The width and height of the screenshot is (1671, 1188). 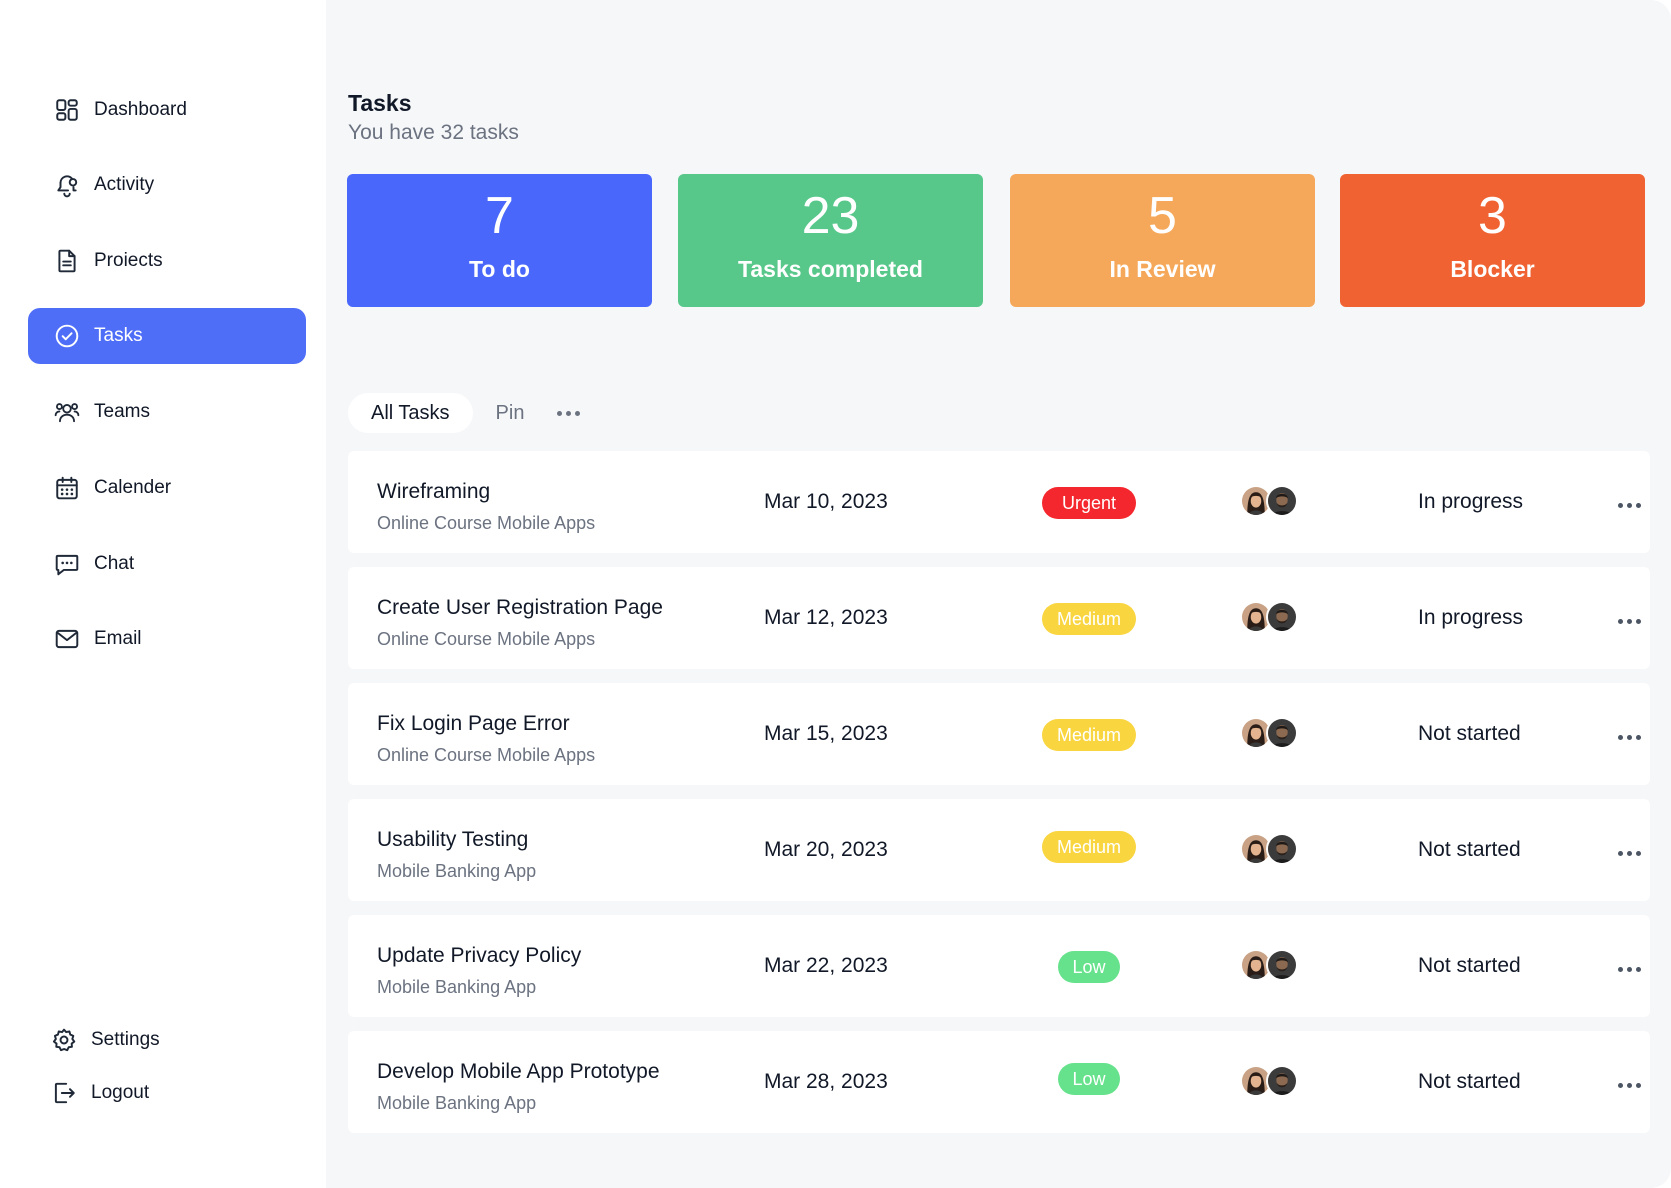 What do you see at coordinates (499, 216) in the screenshot?
I see `stat-value: 7` at bounding box center [499, 216].